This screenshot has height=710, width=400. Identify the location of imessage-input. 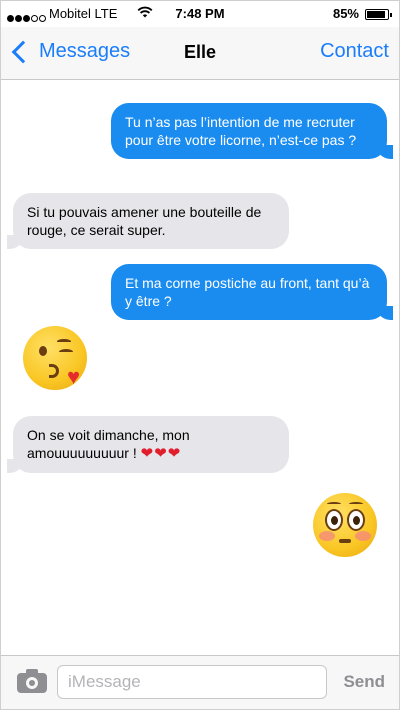
(192, 682).